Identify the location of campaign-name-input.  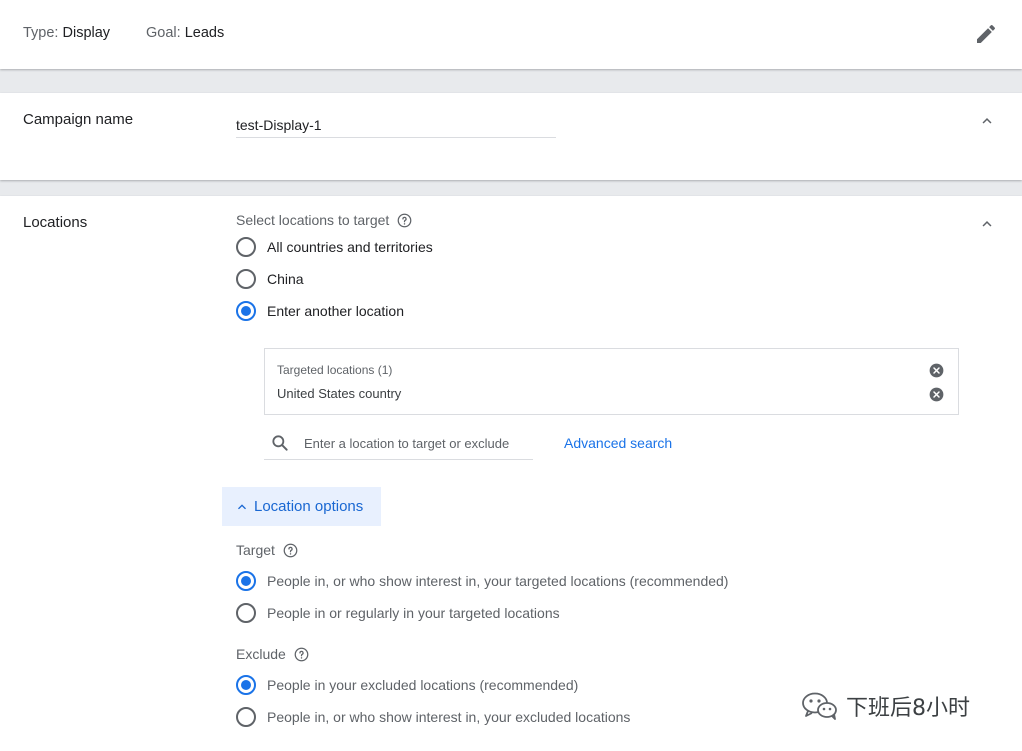
(396, 125).